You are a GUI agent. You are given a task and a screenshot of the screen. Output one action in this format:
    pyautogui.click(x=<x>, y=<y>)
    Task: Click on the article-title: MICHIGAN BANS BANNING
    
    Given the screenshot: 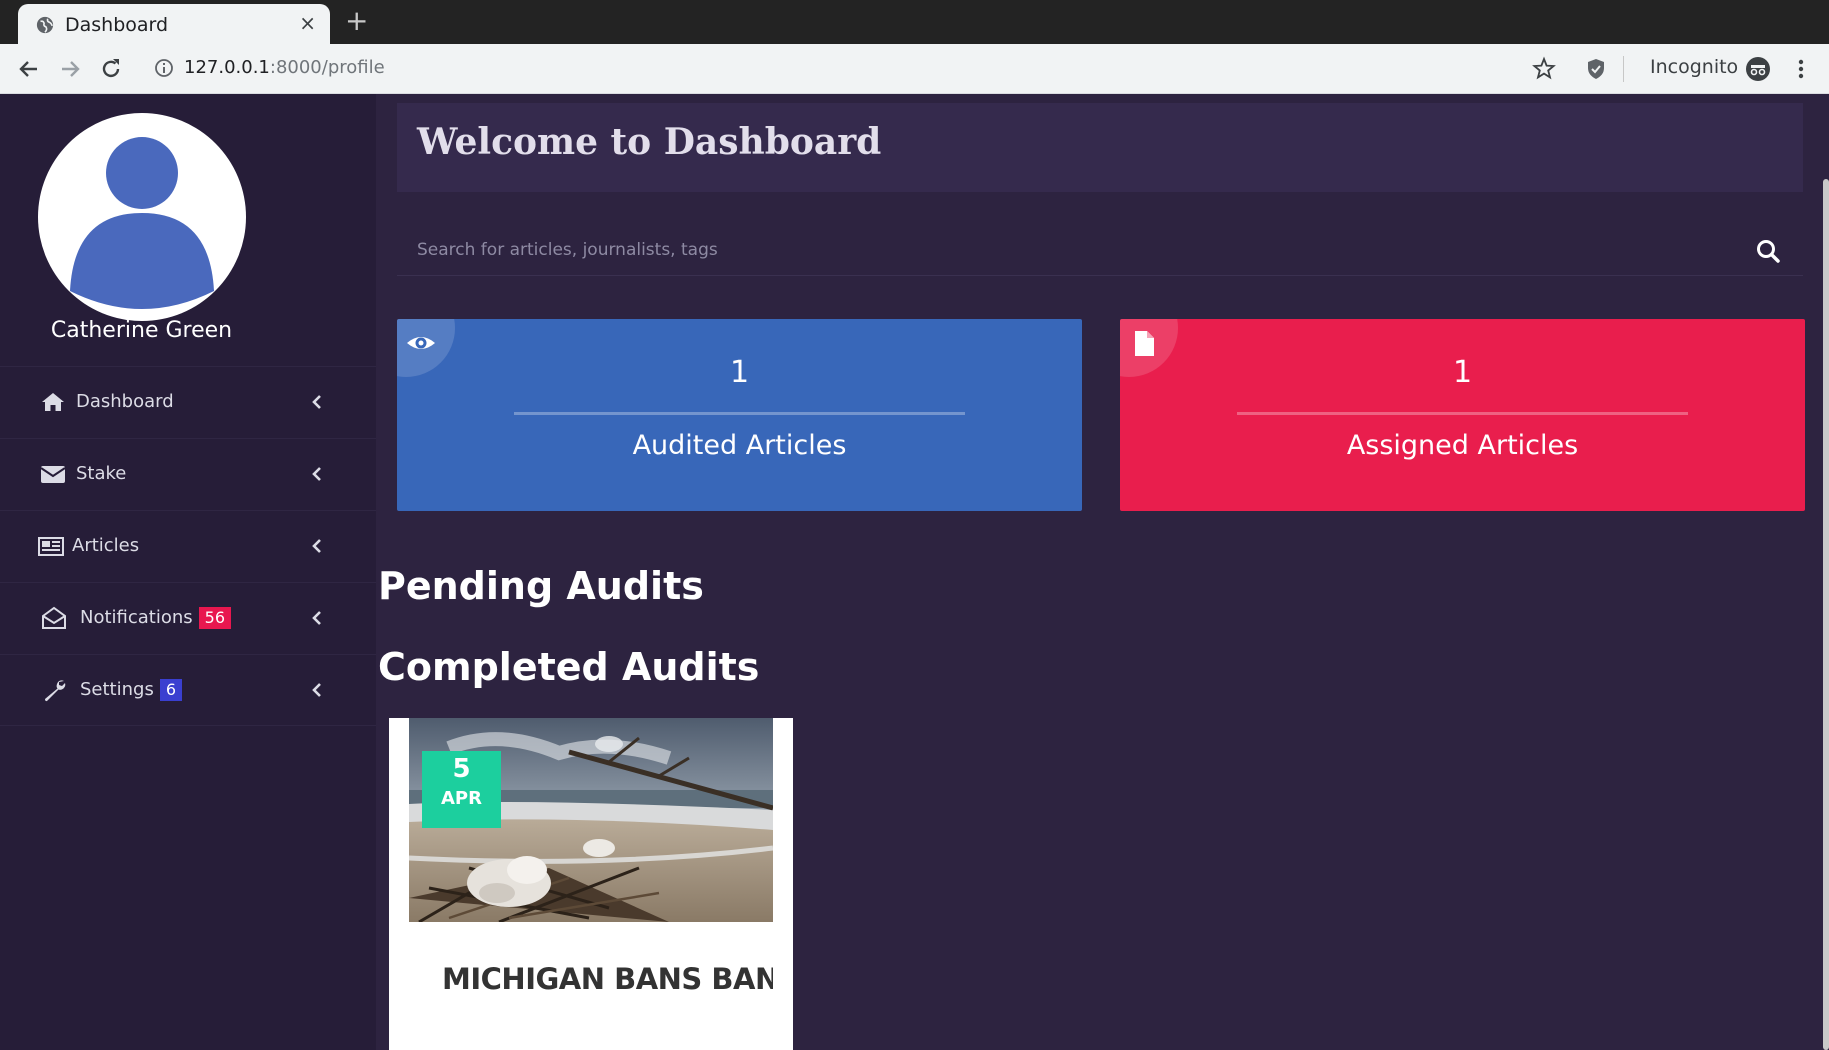 What is the action you would take?
    pyautogui.click(x=607, y=979)
    